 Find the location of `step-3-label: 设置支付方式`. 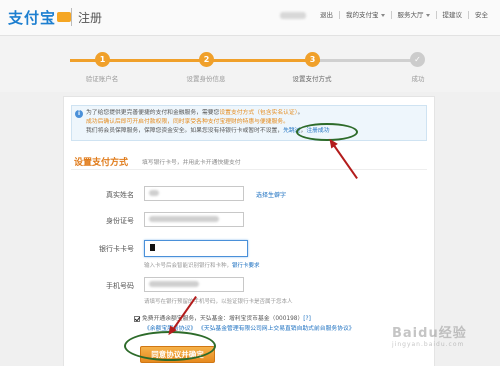

step-3-label: 设置支付方式 is located at coordinates (312, 79).